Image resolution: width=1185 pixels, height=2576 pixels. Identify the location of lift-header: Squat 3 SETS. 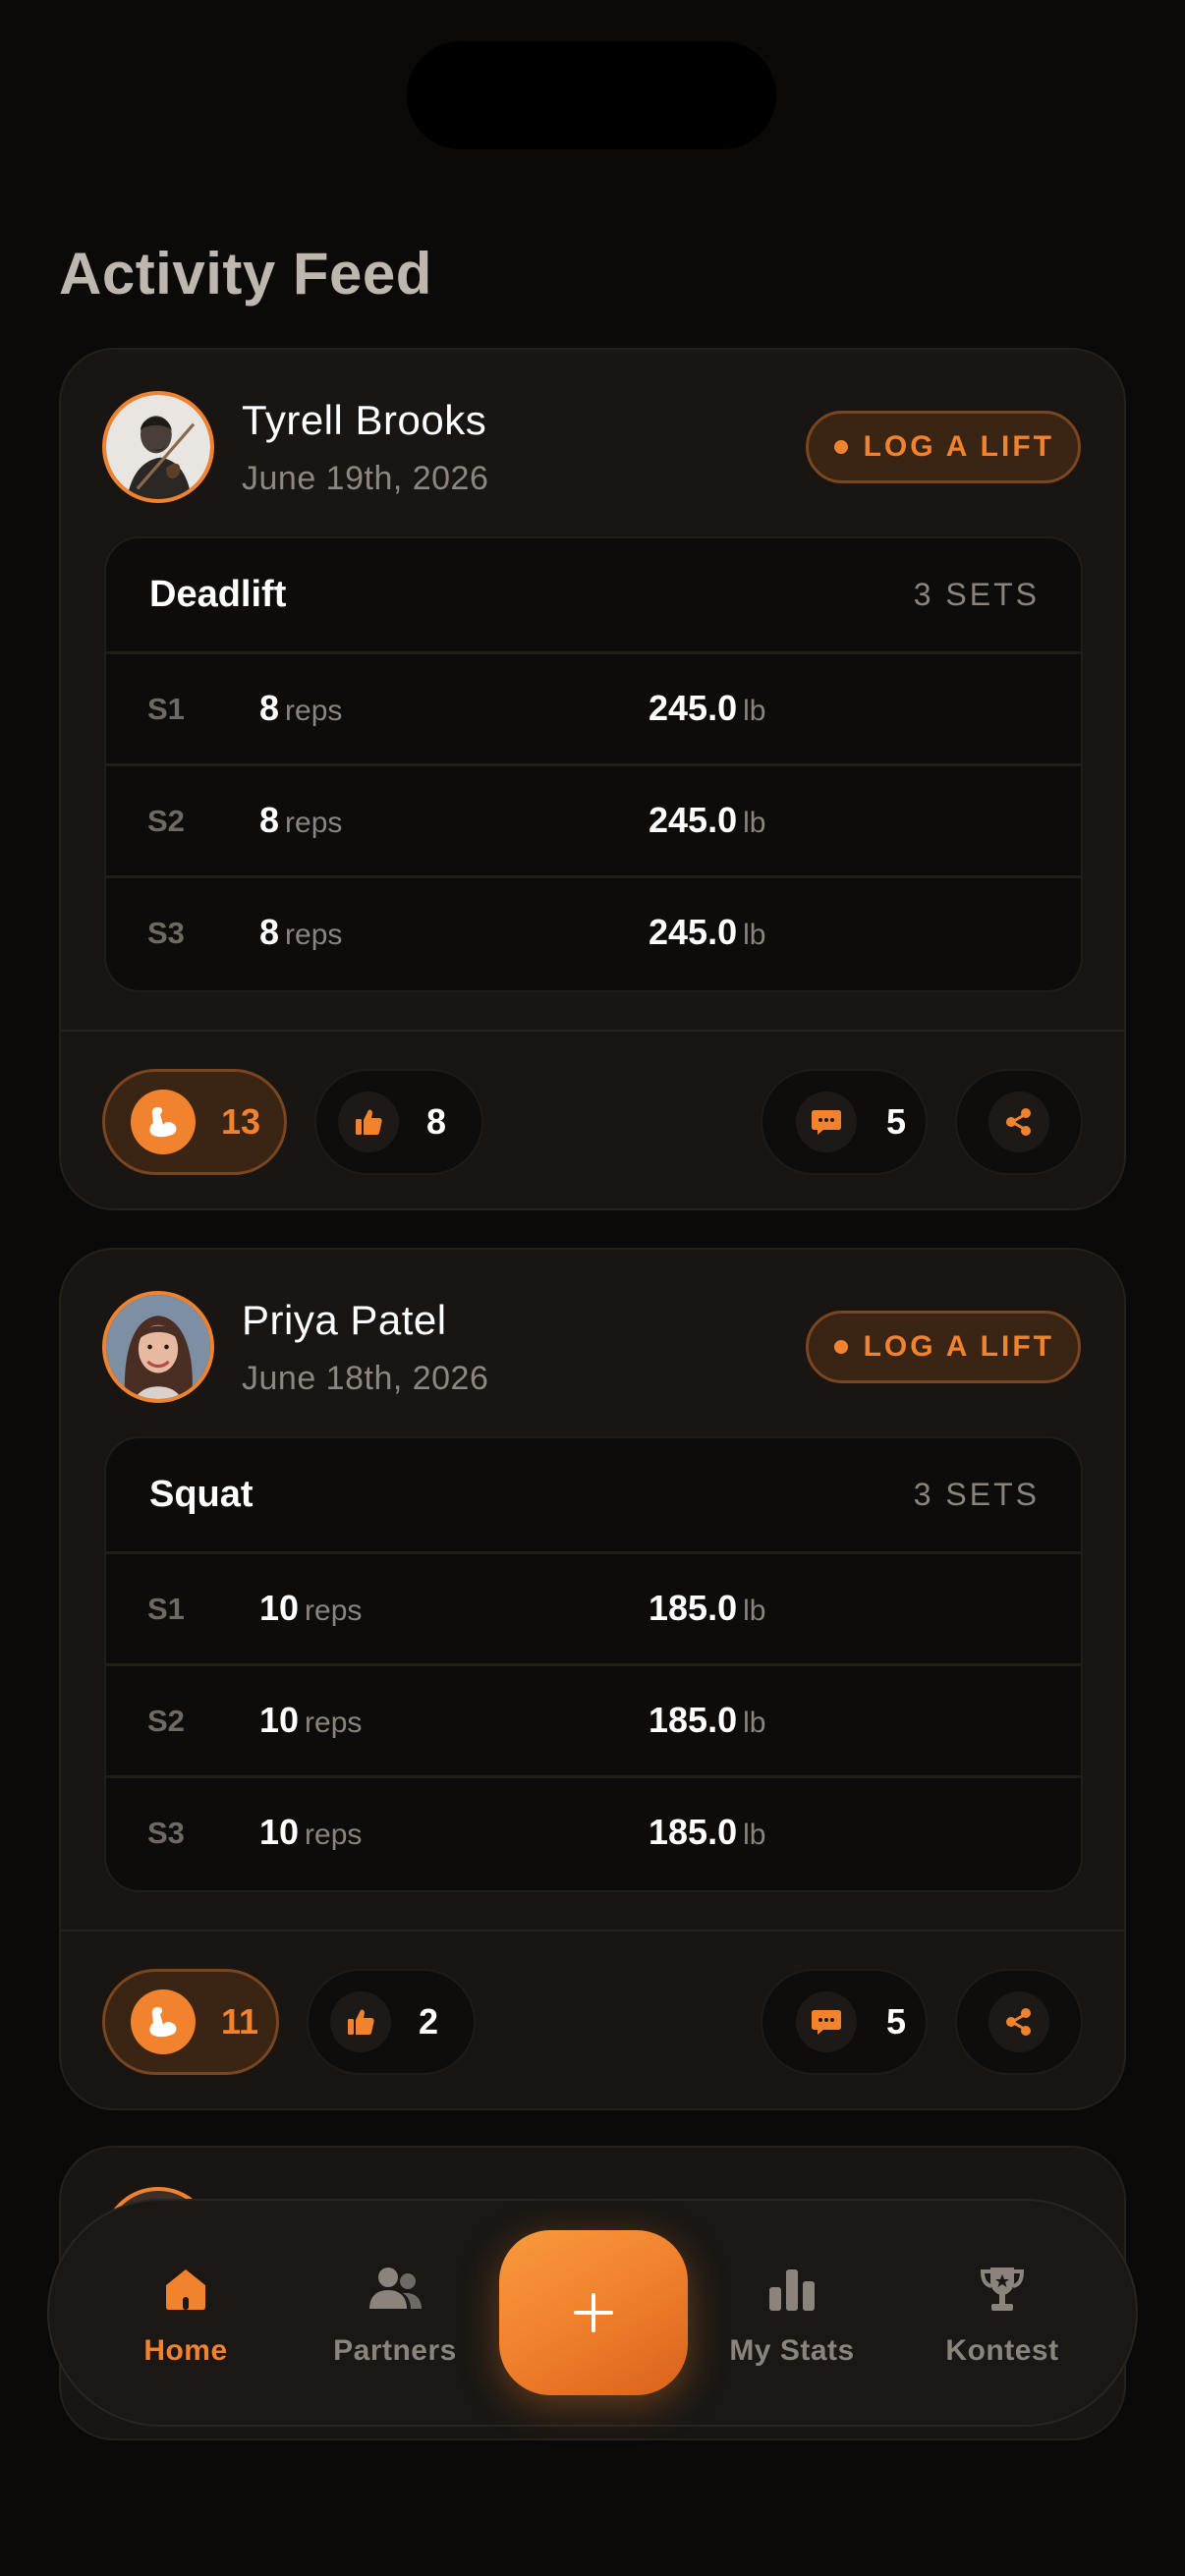
(594, 1496).